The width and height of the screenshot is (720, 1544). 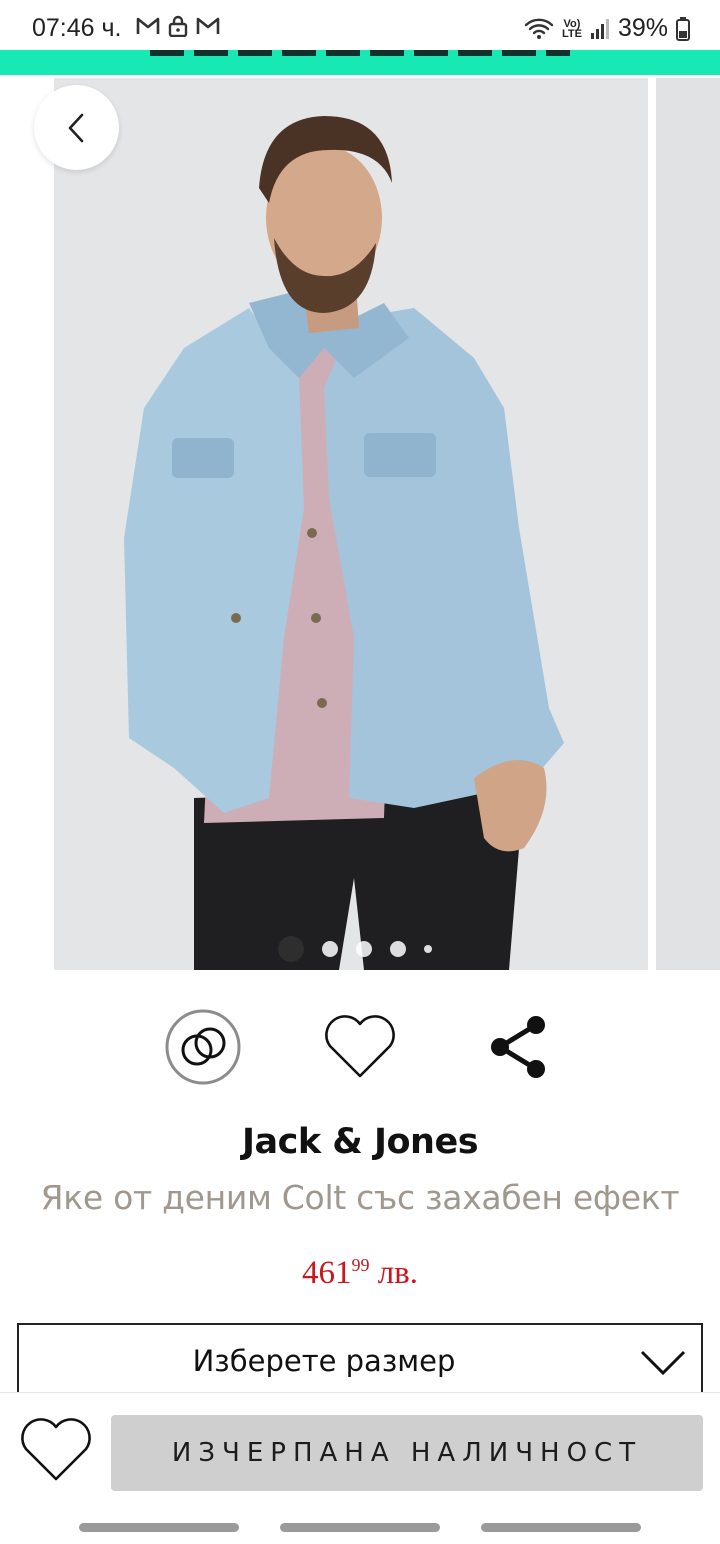 What do you see at coordinates (326, 1273) in the screenshot?
I see `price-main: 461` at bounding box center [326, 1273].